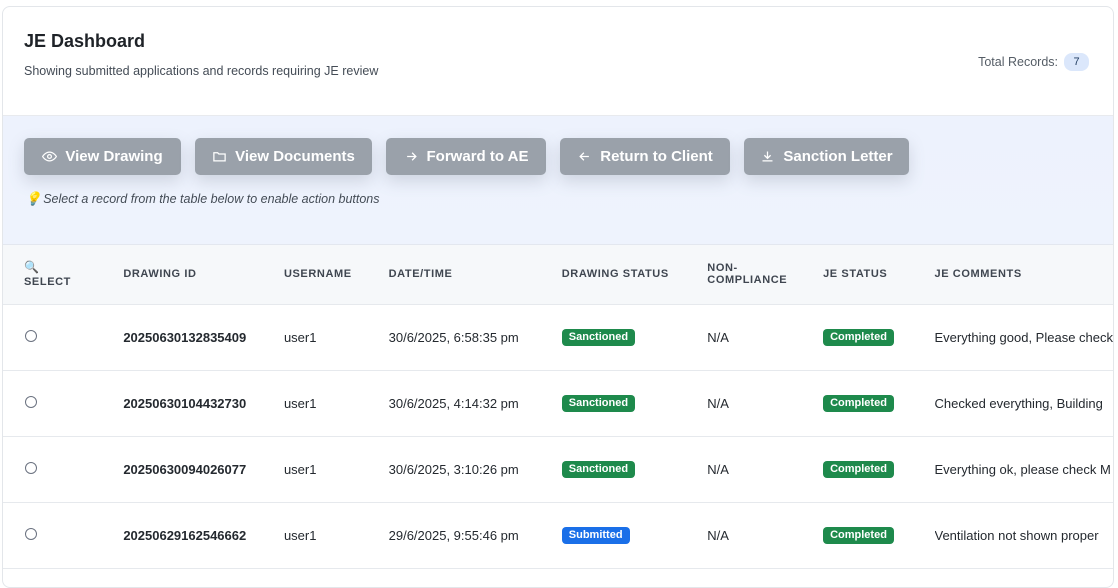  What do you see at coordinates (185, 337) in the screenshot?
I see `drawing-id-cell: 20250630132835409` at bounding box center [185, 337].